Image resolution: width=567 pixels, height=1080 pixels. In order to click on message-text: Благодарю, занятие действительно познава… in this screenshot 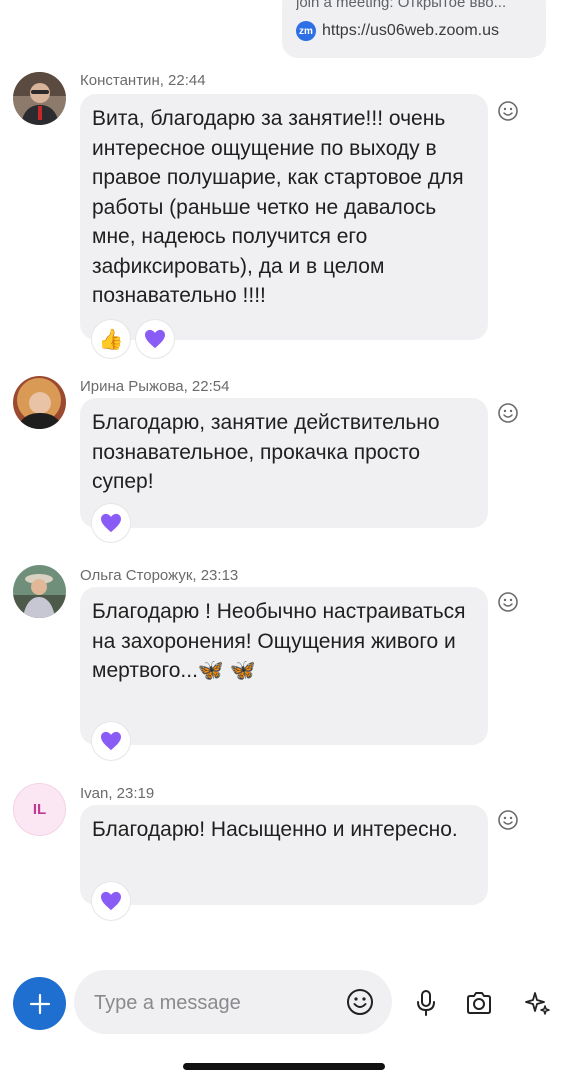, I will do `click(266, 452)`.